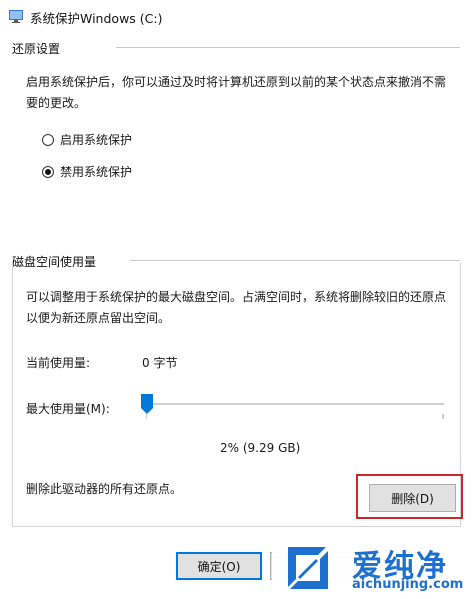 This screenshot has width=475, height=599. I want to click on radio-button-selected, so click(48, 171).